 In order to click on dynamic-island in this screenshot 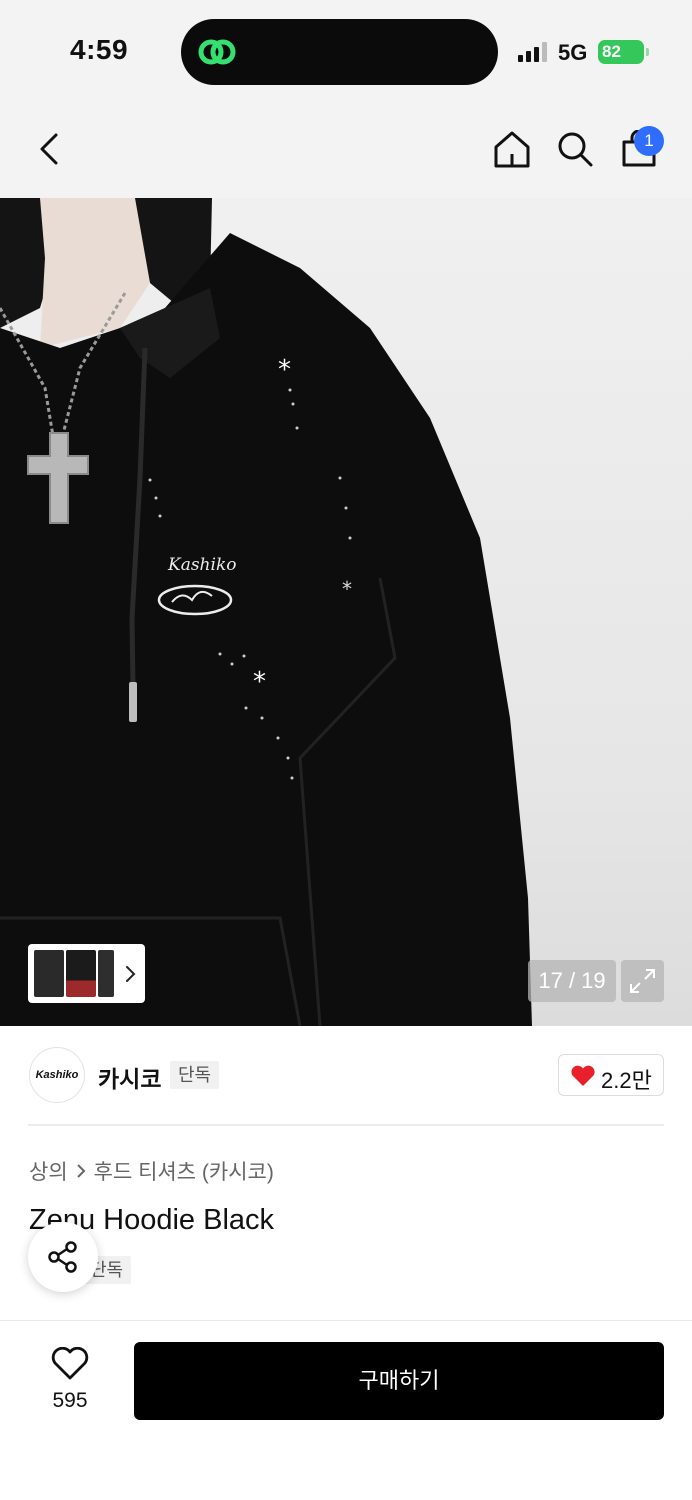, I will do `click(339, 52)`.